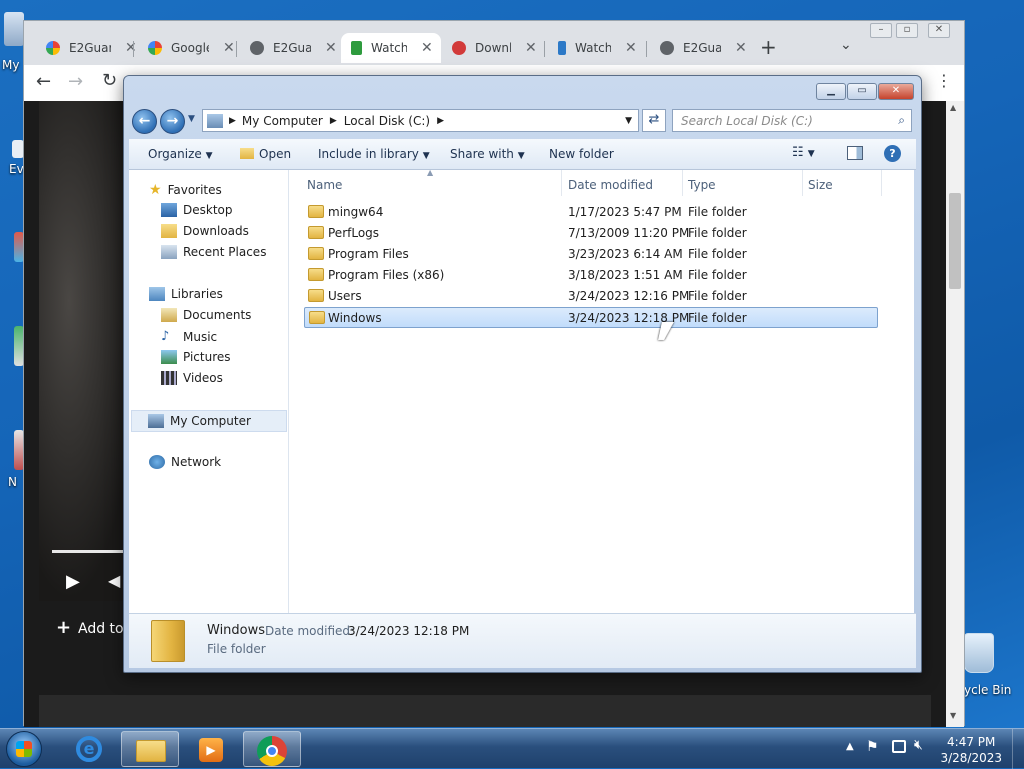 The width and height of the screenshot is (1024, 769). What do you see at coordinates (1018, 749) in the screenshot?
I see `show-desktop-button` at bounding box center [1018, 749].